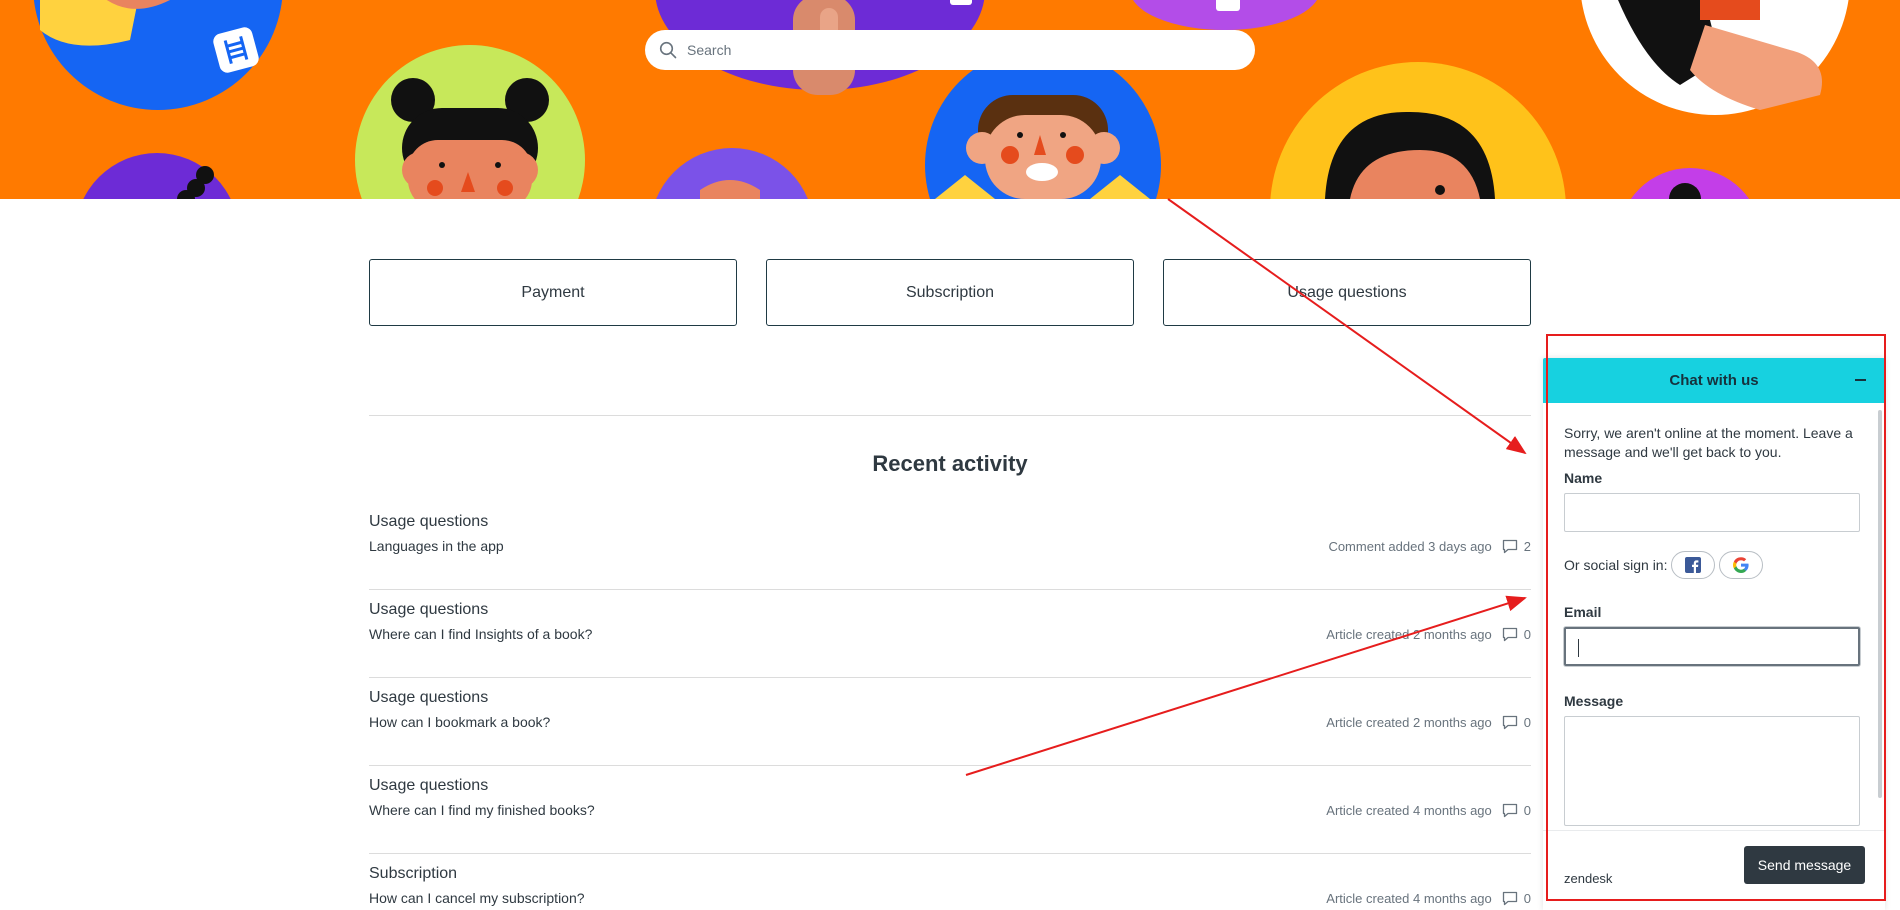  I want to click on category-block-payment: Payment, so click(553, 292).